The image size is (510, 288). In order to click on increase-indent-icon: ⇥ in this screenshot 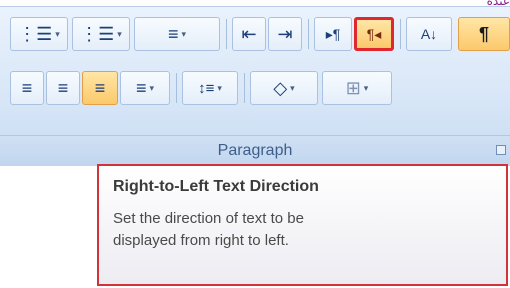, I will do `click(285, 34)`.